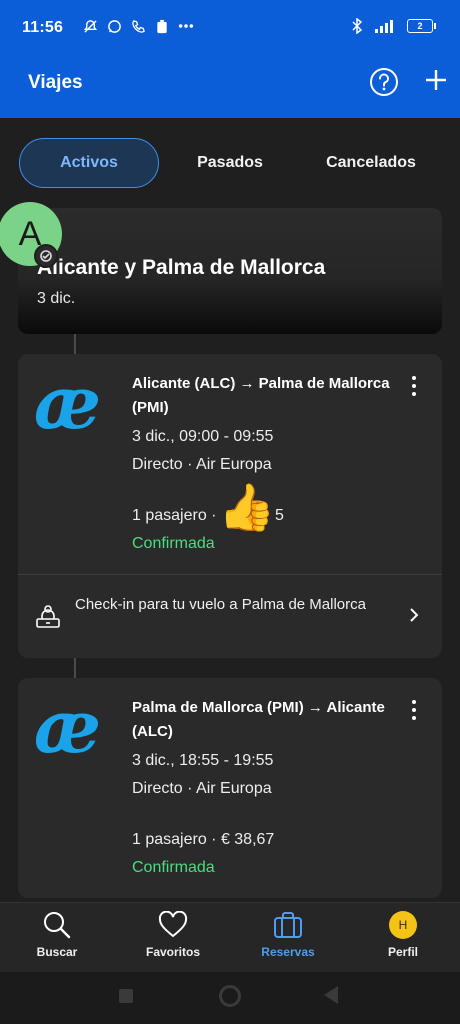  I want to click on trip-date: 3 dic., so click(56, 298).